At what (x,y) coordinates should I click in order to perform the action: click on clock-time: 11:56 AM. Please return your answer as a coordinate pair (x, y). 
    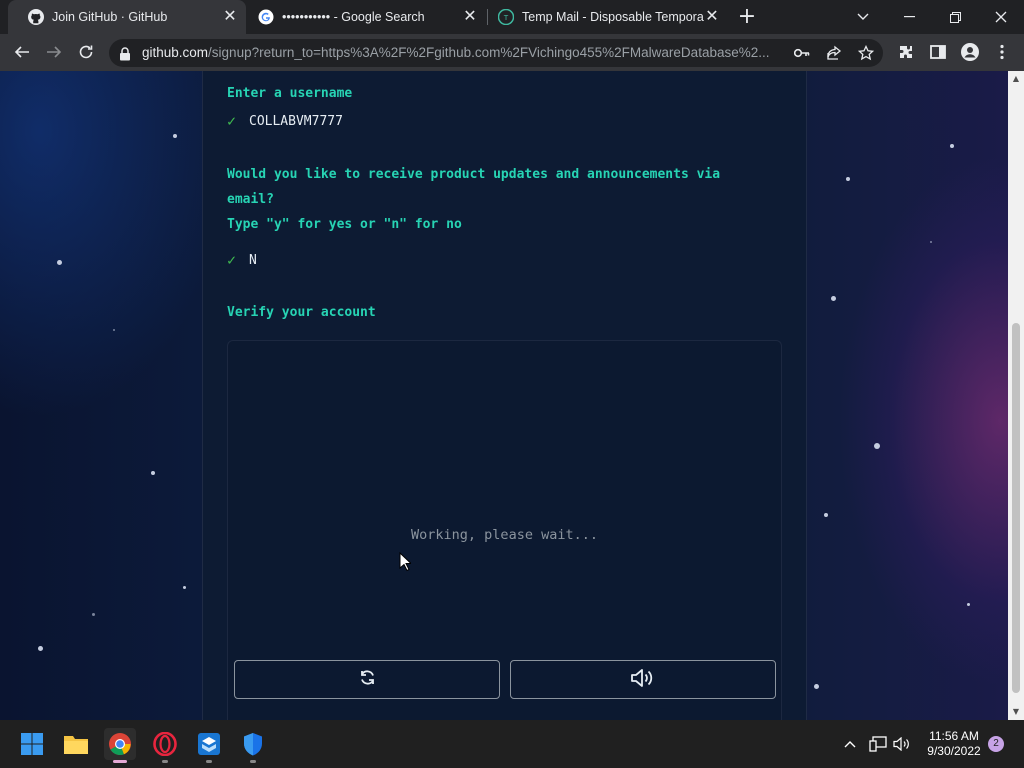
    Looking at the image, I should click on (954, 736).